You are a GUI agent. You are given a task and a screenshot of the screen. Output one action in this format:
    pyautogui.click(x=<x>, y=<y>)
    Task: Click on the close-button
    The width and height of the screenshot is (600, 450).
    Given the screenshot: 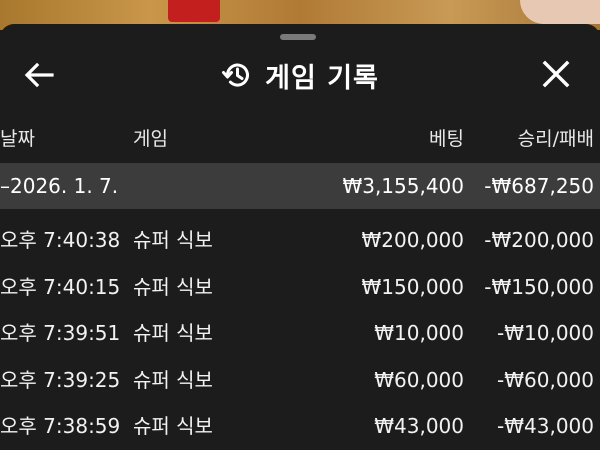 What is the action you would take?
    pyautogui.click(x=556, y=75)
    